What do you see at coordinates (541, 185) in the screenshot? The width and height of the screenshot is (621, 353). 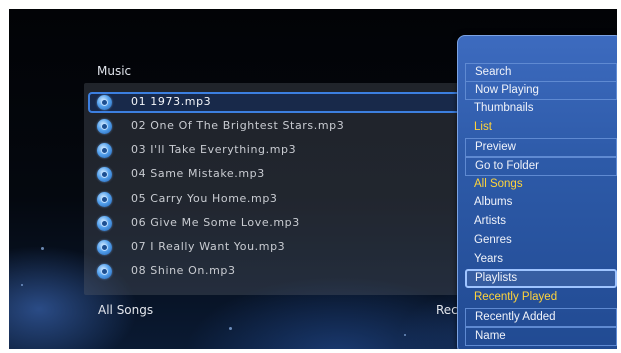 I see `menu-item-all-songs: All Songs` at bounding box center [541, 185].